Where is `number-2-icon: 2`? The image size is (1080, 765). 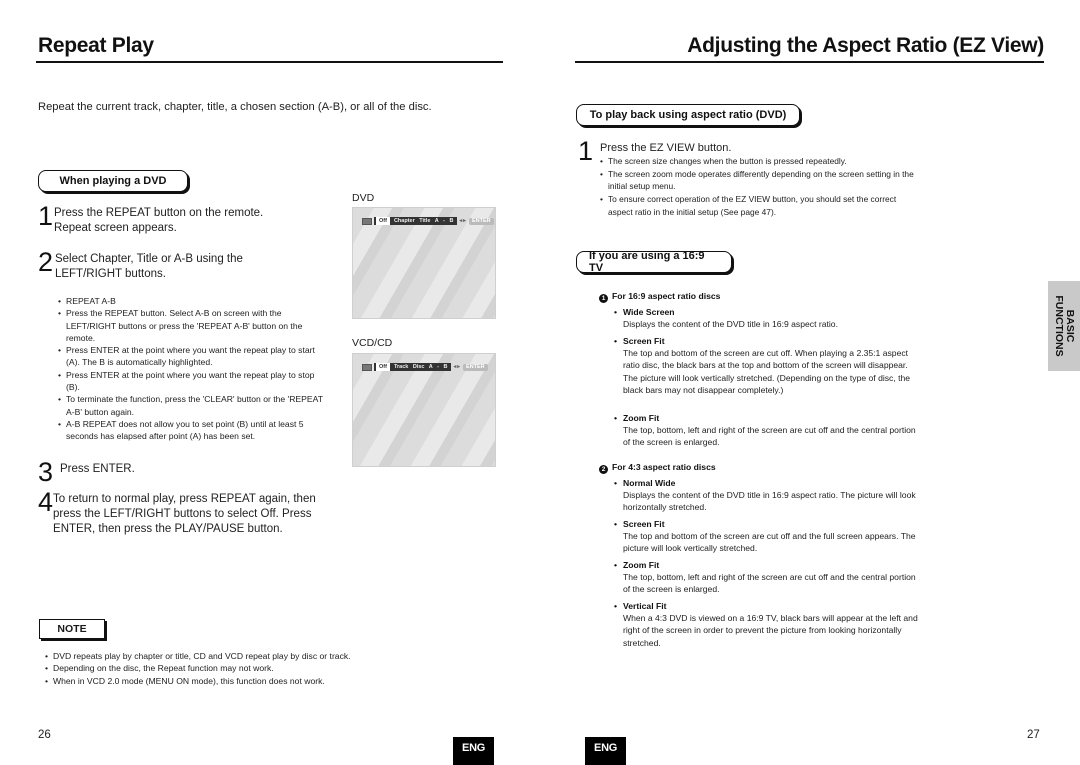 number-2-icon: 2 is located at coordinates (603, 469).